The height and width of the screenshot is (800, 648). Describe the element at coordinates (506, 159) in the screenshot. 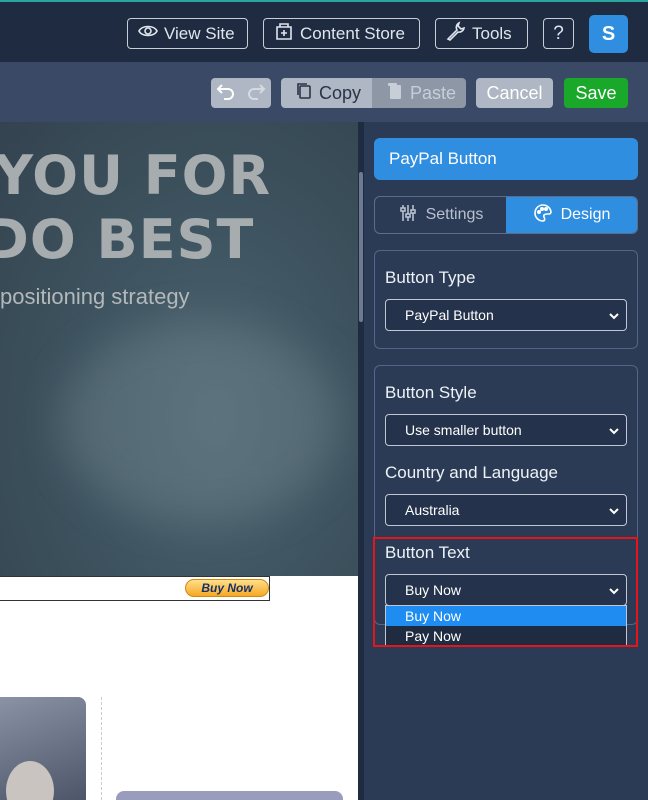

I see `panel-title: PayPal Button` at that location.